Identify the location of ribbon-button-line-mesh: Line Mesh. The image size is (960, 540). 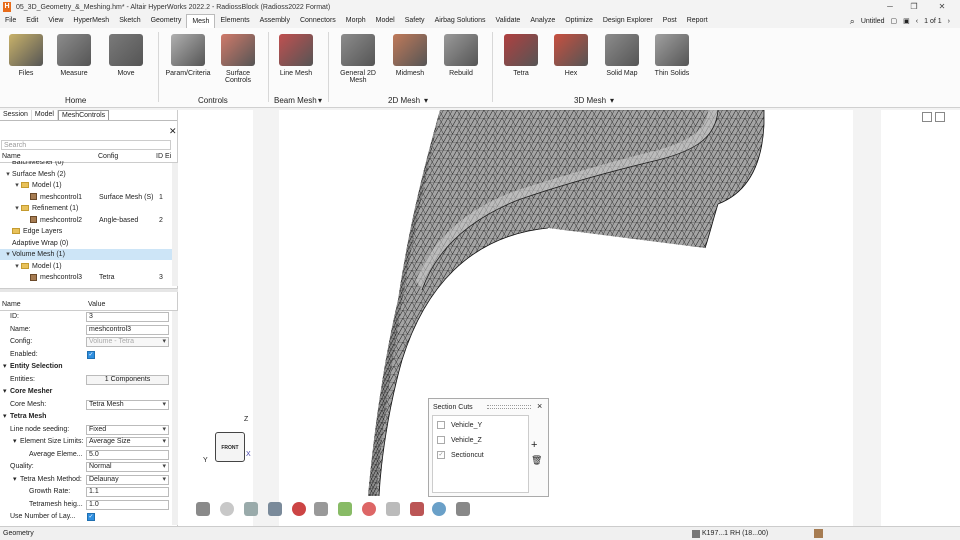
(296, 55).